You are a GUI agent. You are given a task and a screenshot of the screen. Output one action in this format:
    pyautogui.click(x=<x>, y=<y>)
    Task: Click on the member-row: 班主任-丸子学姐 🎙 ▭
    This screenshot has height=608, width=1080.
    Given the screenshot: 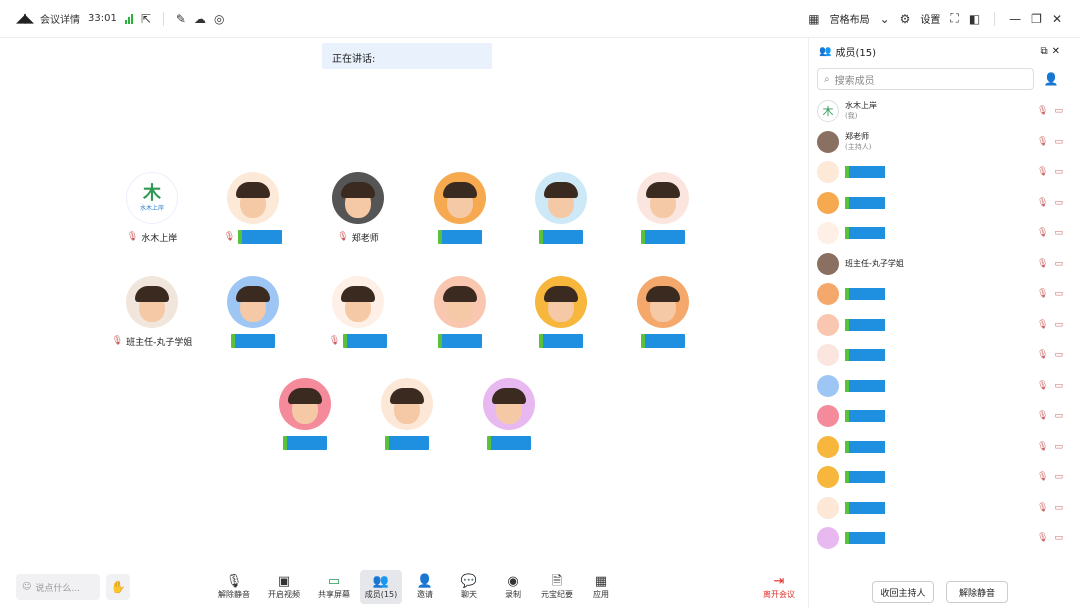 What is the action you would take?
    pyautogui.click(x=940, y=264)
    